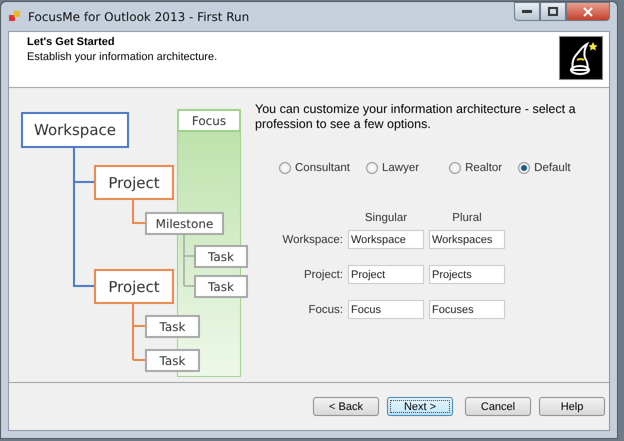 This screenshot has width=624, height=441. I want to click on app-icon, so click(15, 17).